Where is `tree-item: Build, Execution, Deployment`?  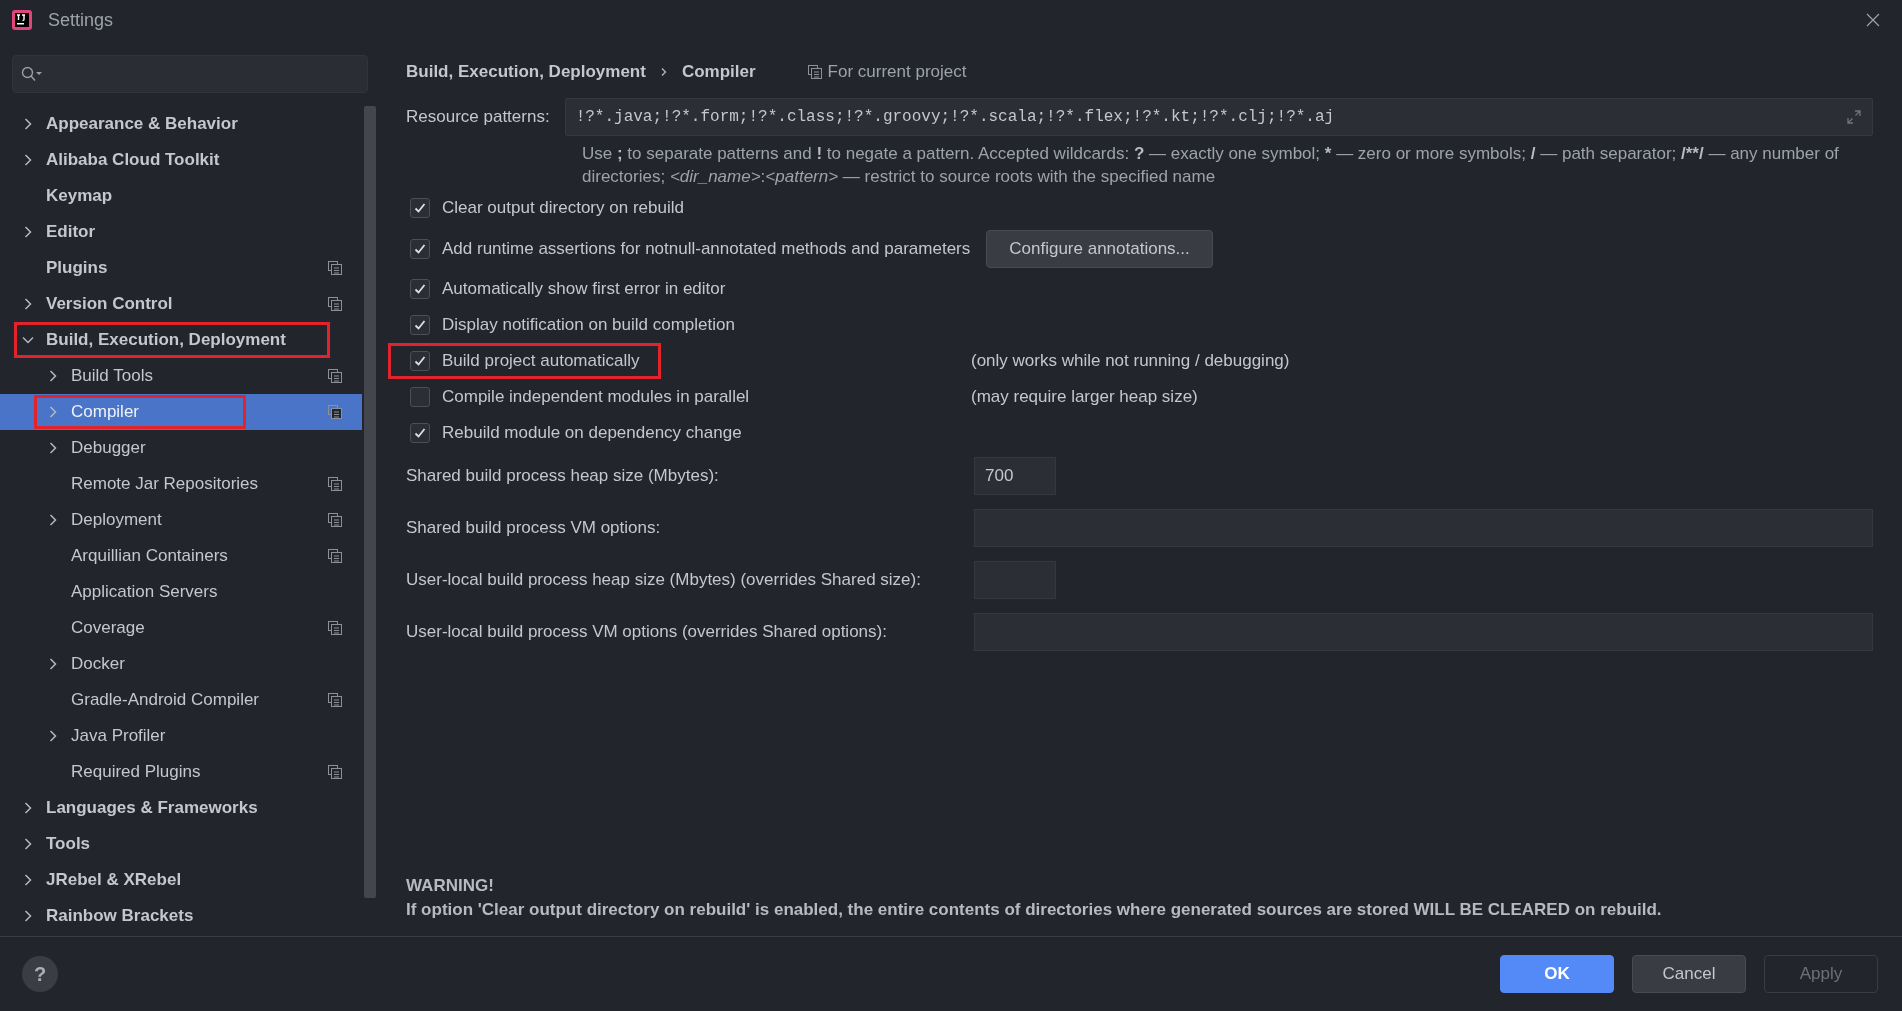
tree-item: Build, Execution, Deployment is located at coordinates (181, 340).